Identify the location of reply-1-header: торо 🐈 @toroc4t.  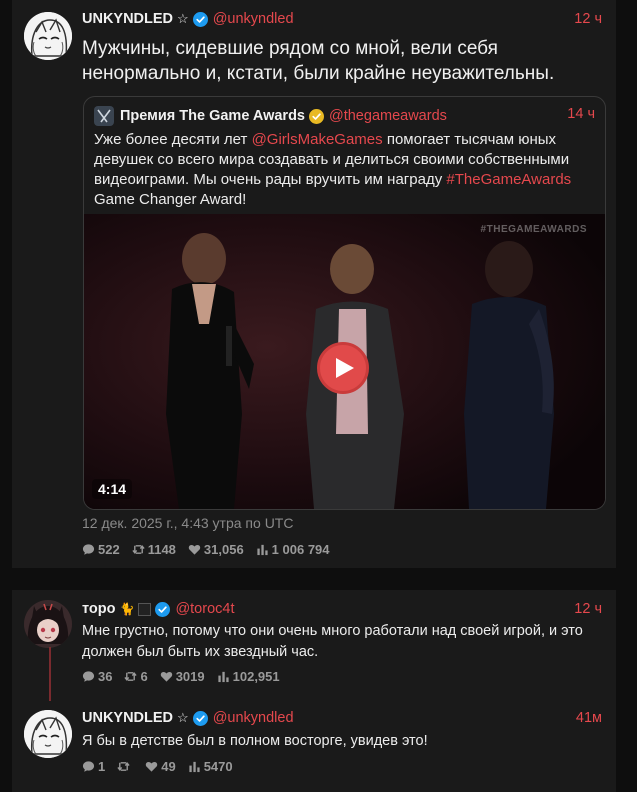
(158, 609).